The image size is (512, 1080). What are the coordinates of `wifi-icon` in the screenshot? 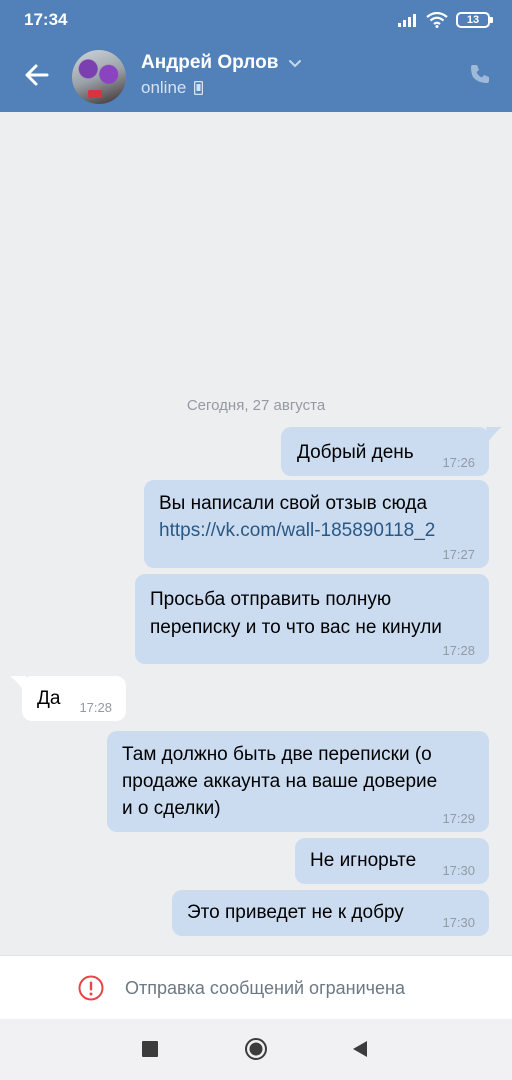 It's located at (437, 20).